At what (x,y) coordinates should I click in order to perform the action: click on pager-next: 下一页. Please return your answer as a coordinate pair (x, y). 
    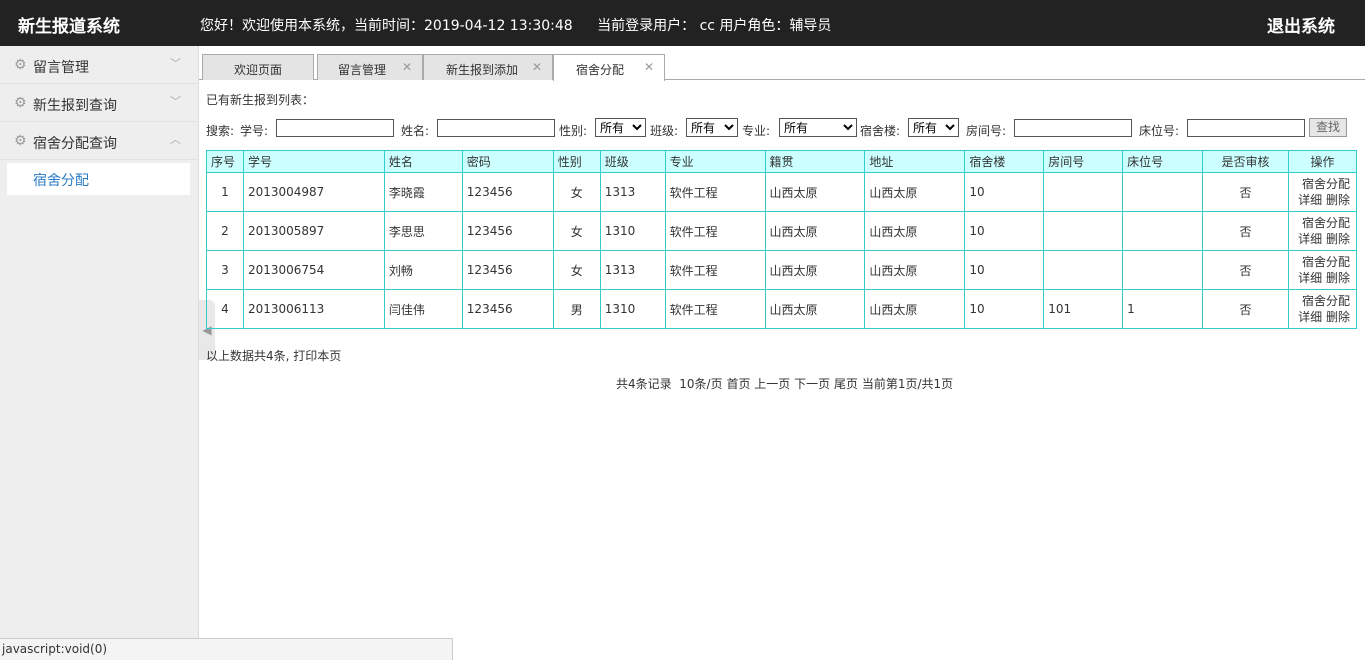
    Looking at the image, I should click on (812, 384).